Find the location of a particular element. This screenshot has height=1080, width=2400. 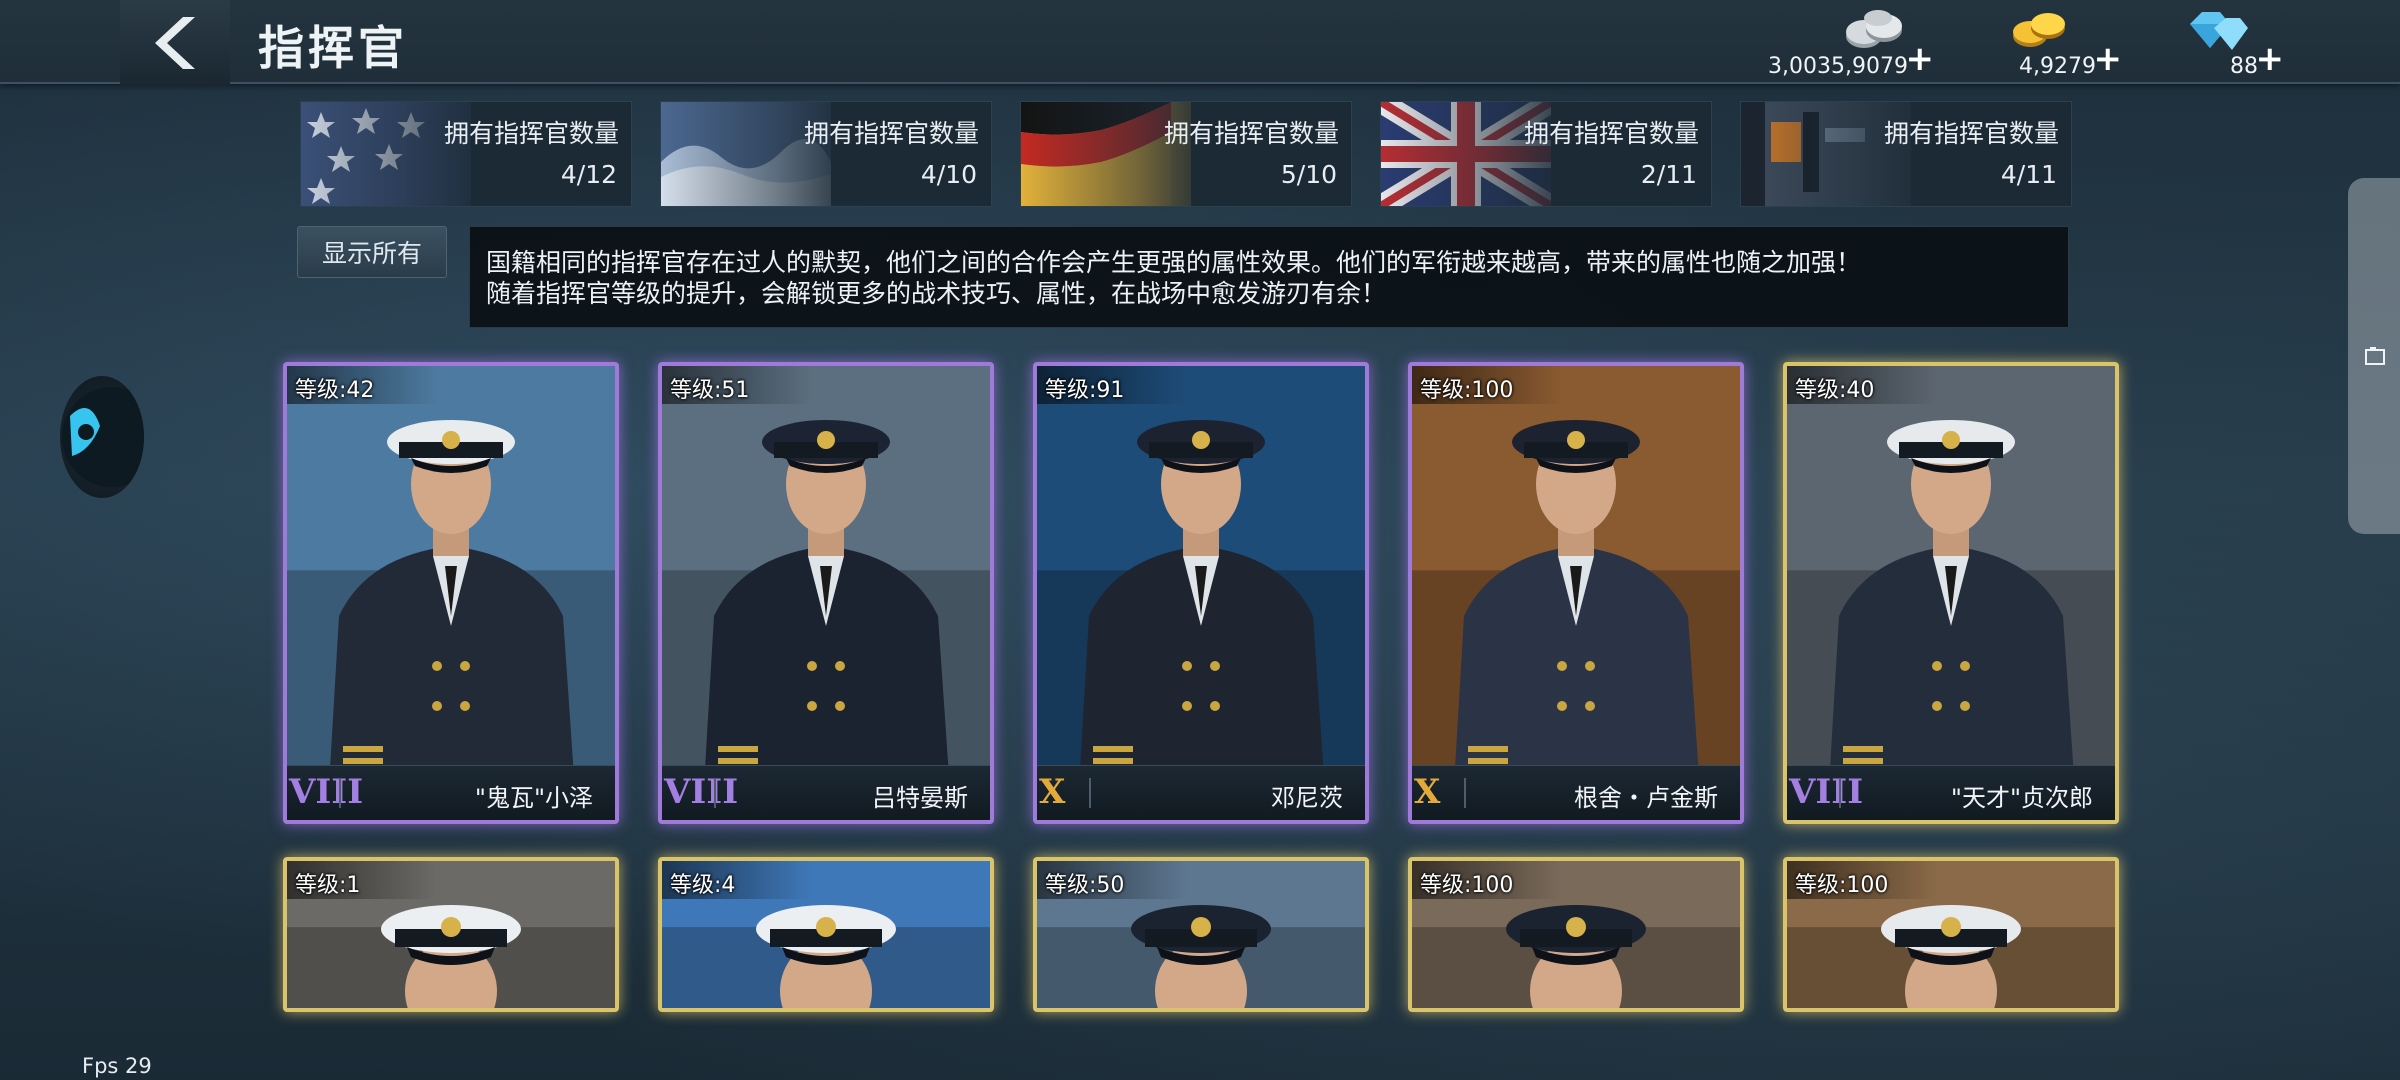

commander-card: 等级:91 X 邓尼茨 is located at coordinates (1201, 593).